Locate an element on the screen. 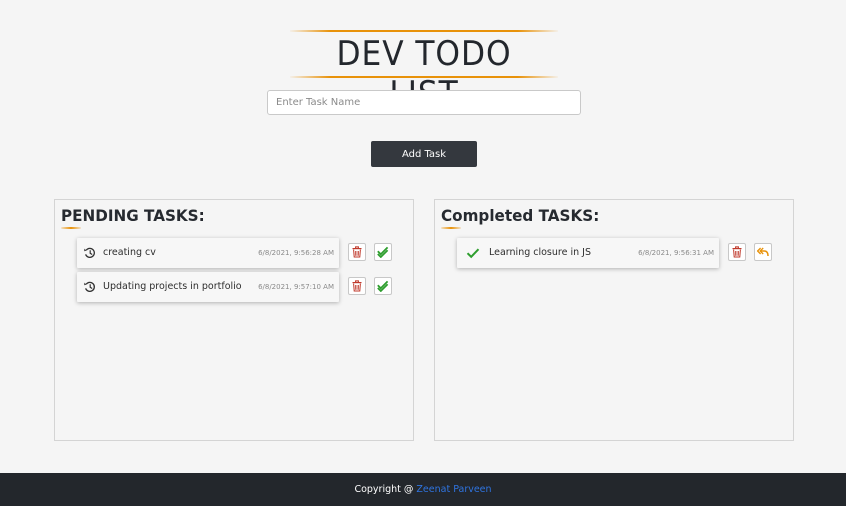  task-timestamp: 6/8/2021, 9:56:28 AM is located at coordinates (296, 253).